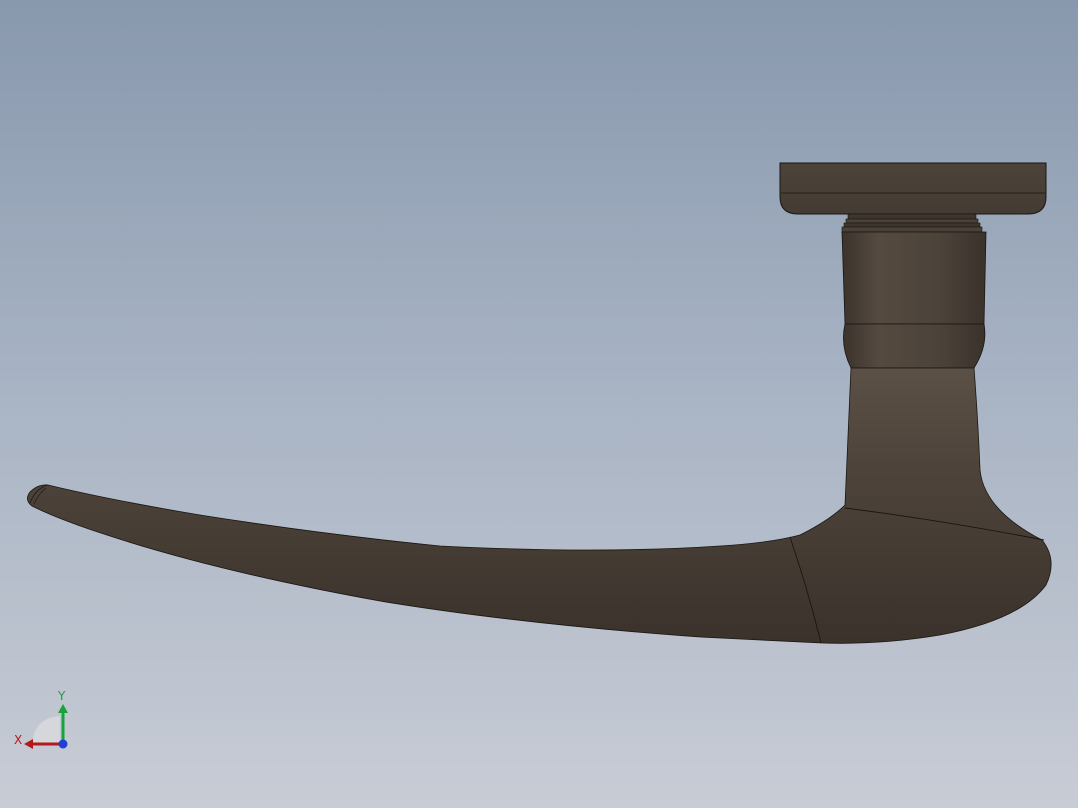 Image resolution: width=1078 pixels, height=808 pixels. I want to click on axis-triad: Y X, so click(41, 719).